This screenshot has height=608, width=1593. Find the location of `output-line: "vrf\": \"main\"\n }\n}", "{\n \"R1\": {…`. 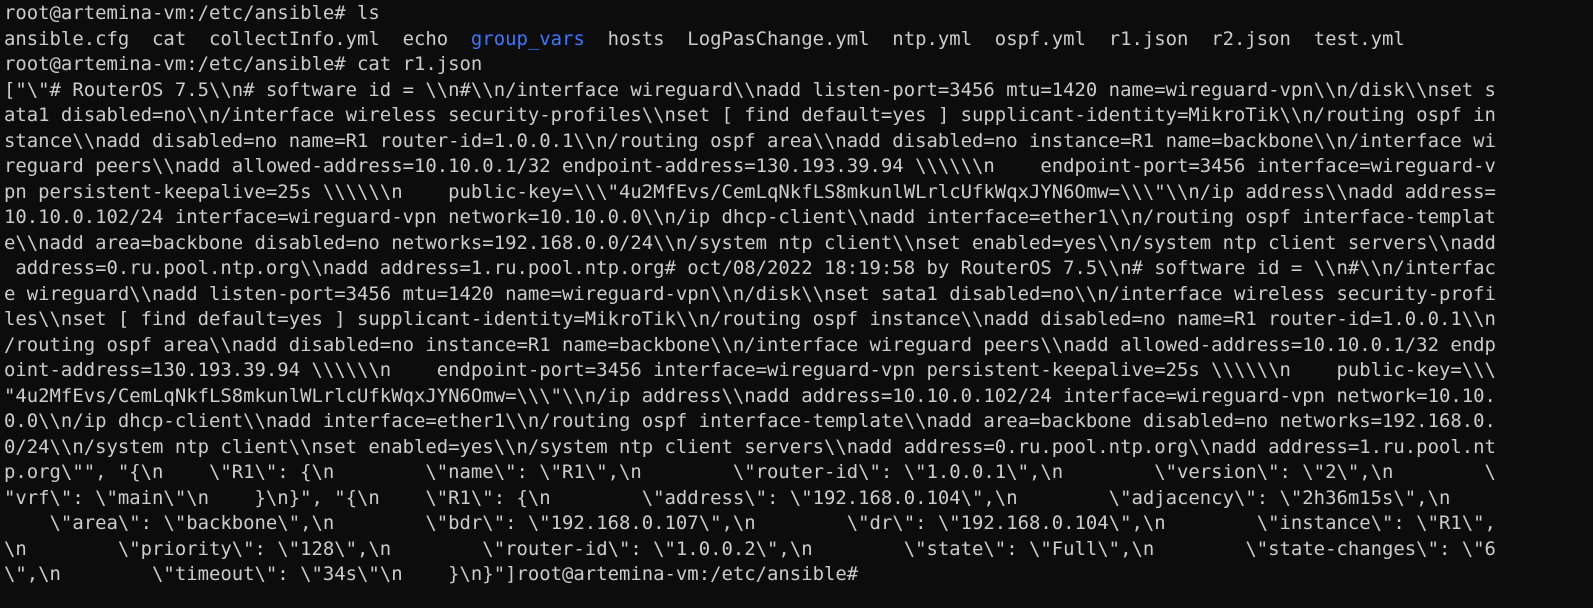

output-line: "vrf\": \"main\"\n }\n}", "{\n \"R1\": {… is located at coordinates (727, 497).